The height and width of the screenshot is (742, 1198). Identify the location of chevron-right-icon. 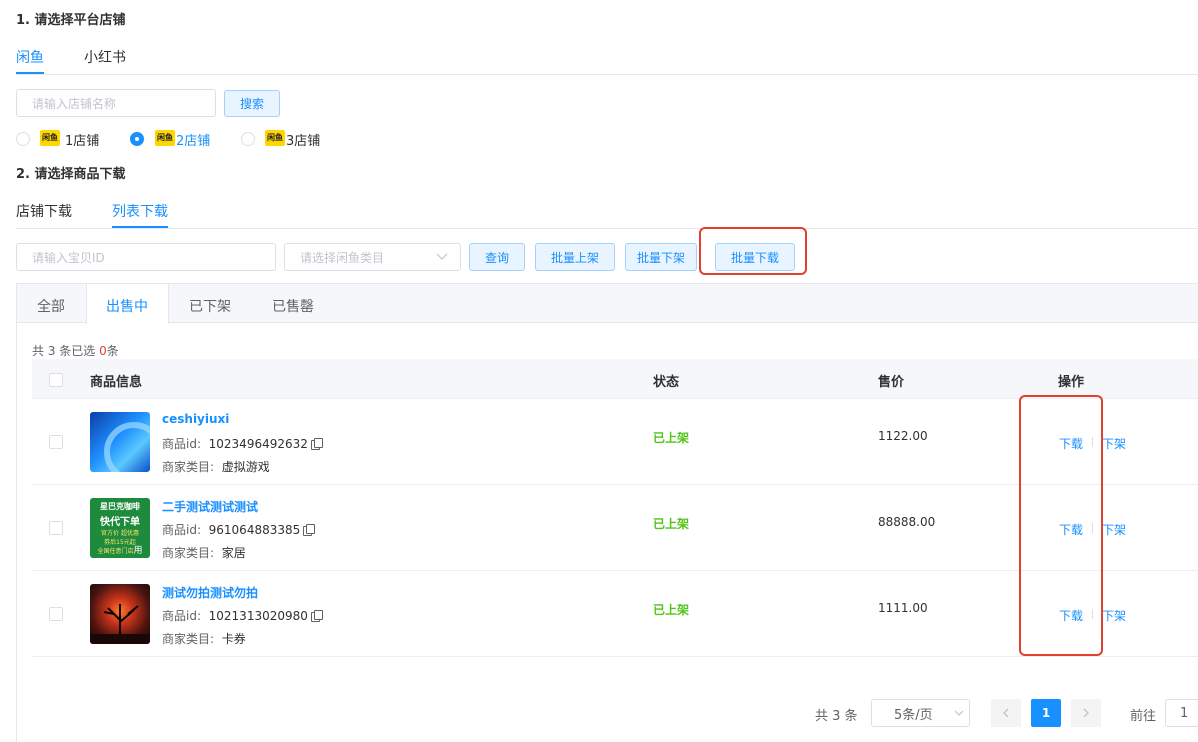
(1086, 713).